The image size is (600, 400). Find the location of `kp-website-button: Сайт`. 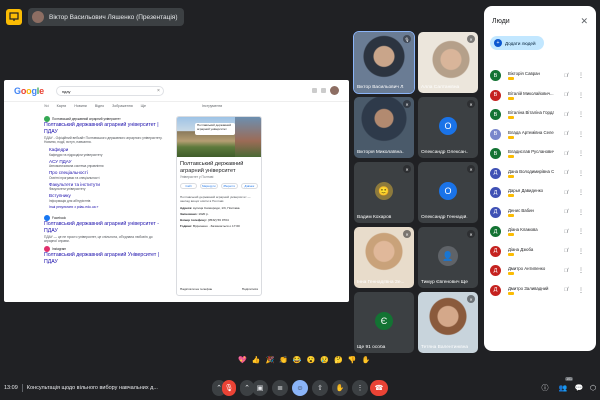

kp-website-button: Сайт is located at coordinates (189, 186).